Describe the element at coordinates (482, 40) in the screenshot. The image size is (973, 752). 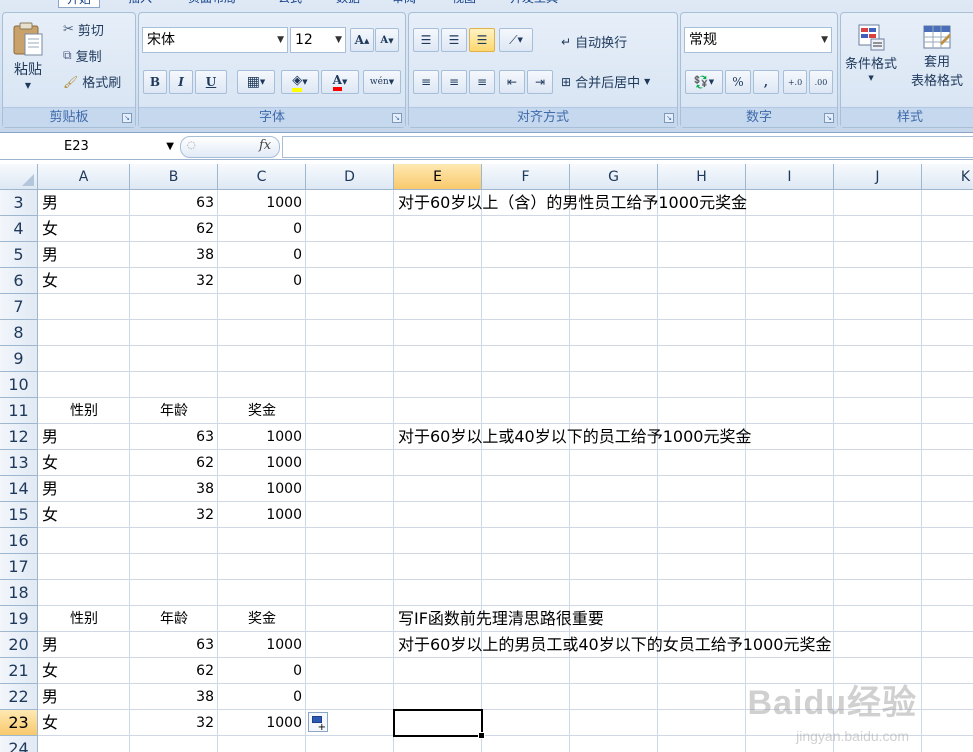
I see `align-bottom-button: ☰` at that location.